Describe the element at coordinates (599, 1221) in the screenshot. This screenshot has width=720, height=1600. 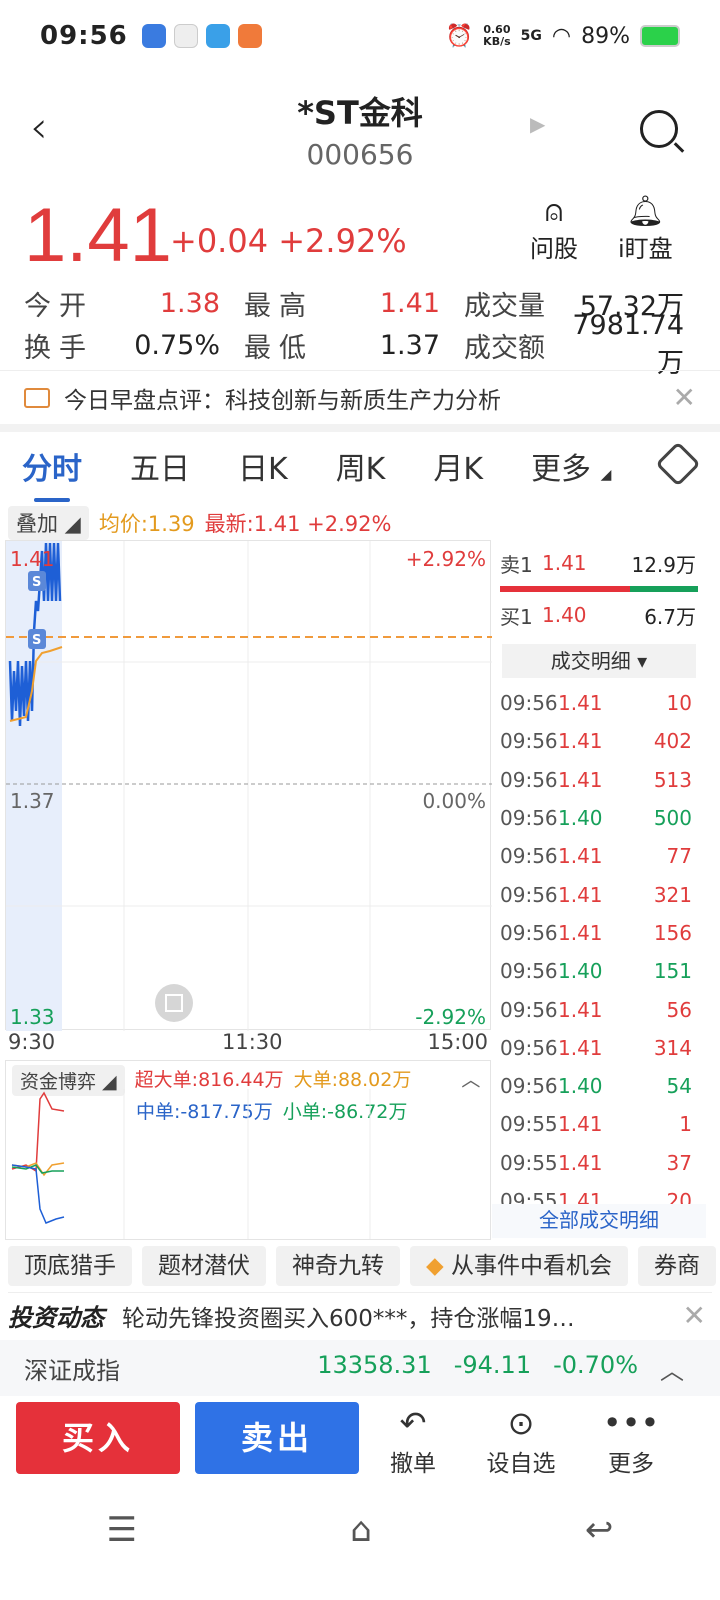
I see `all-trades-link: 全部成交明细` at that location.